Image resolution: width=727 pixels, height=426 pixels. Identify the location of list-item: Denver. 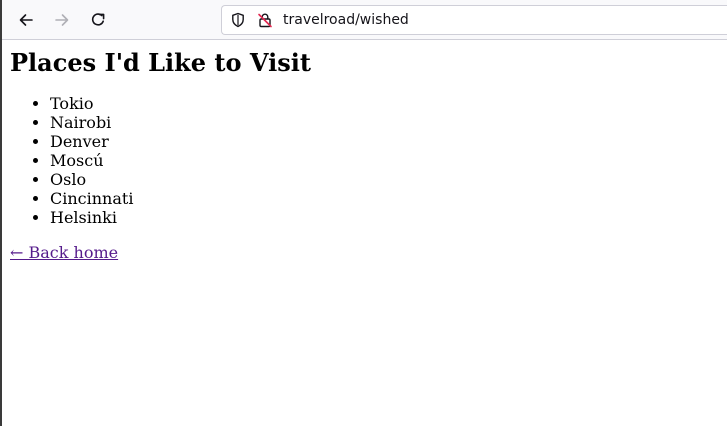
(388, 141).